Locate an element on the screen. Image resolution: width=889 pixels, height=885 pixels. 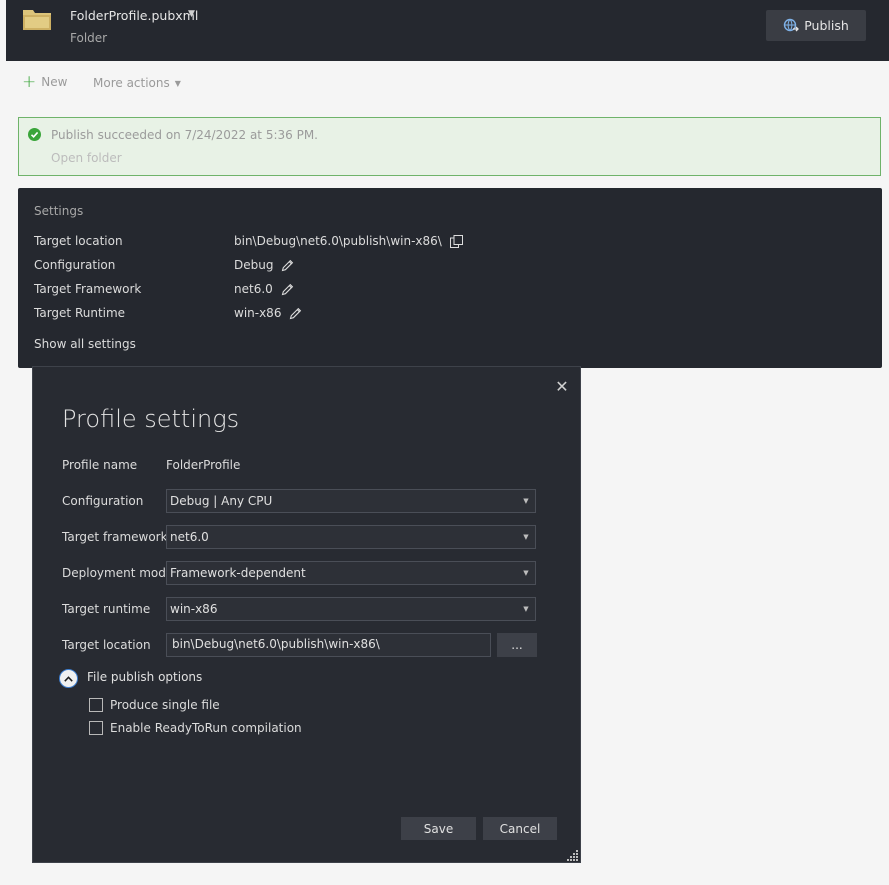
target-framework-label: Target framework is located at coordinates (115, 537).